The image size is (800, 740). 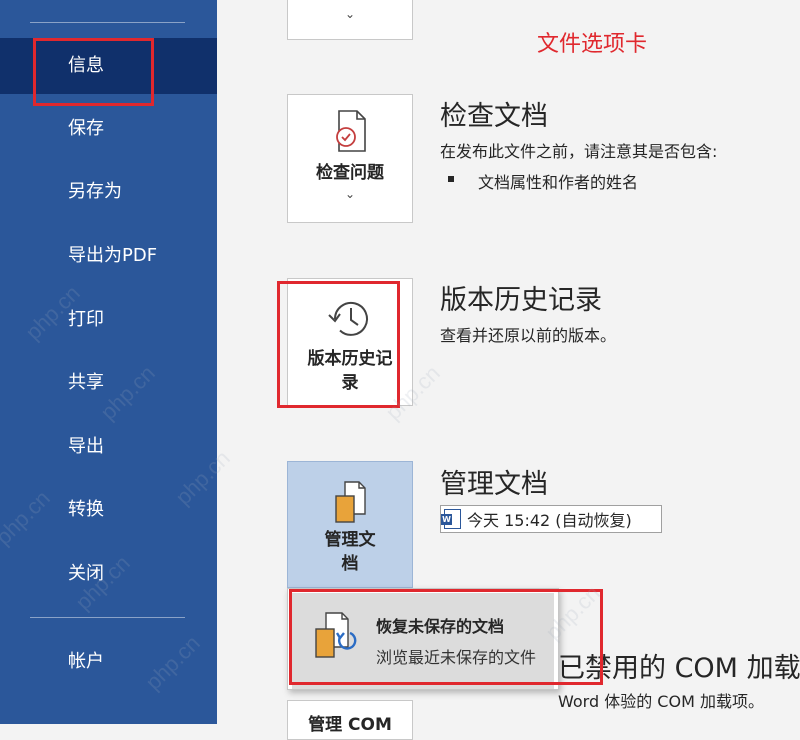 I want to click on sidebar-item-save-as: 另存为, so click(x=108, y=192).